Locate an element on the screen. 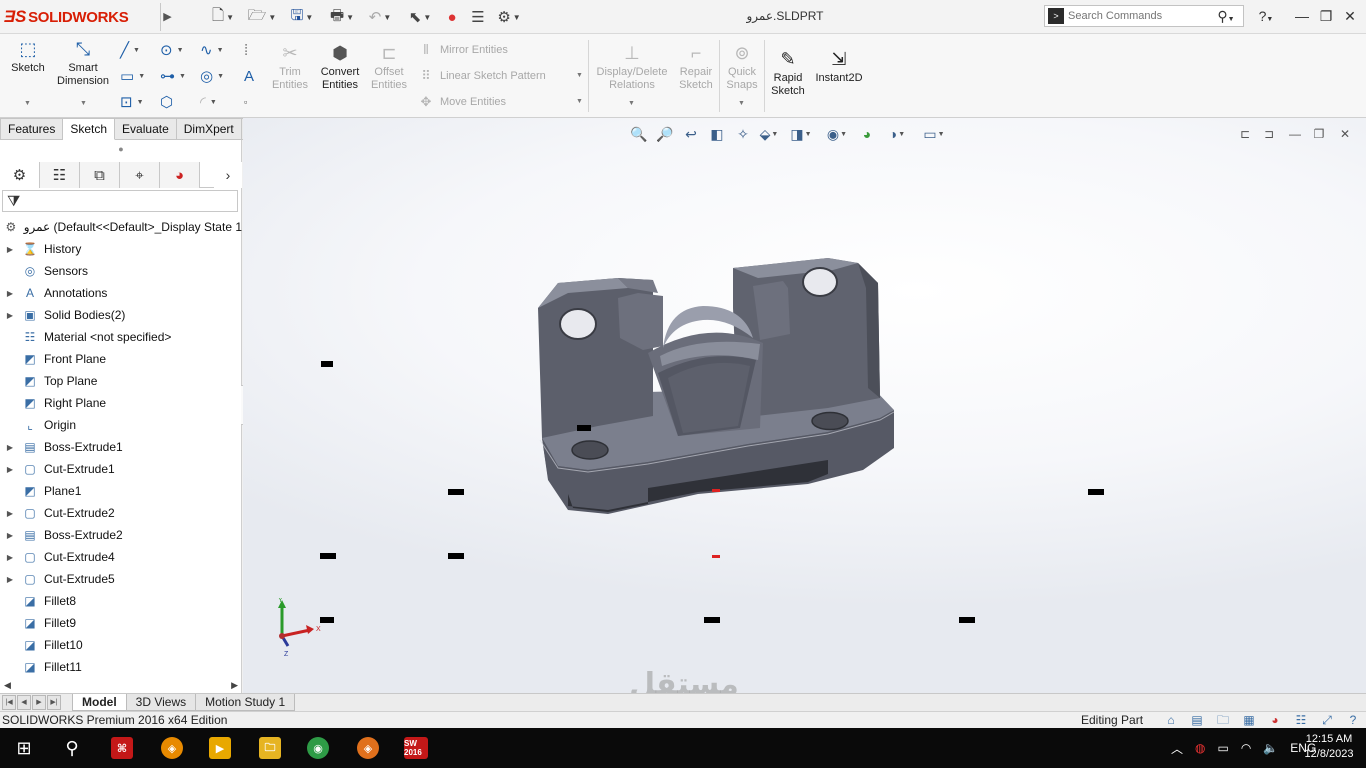 This screenshot has width=1366, height=768. panel-grip-icon: ● is located at coordinates (121, 149).